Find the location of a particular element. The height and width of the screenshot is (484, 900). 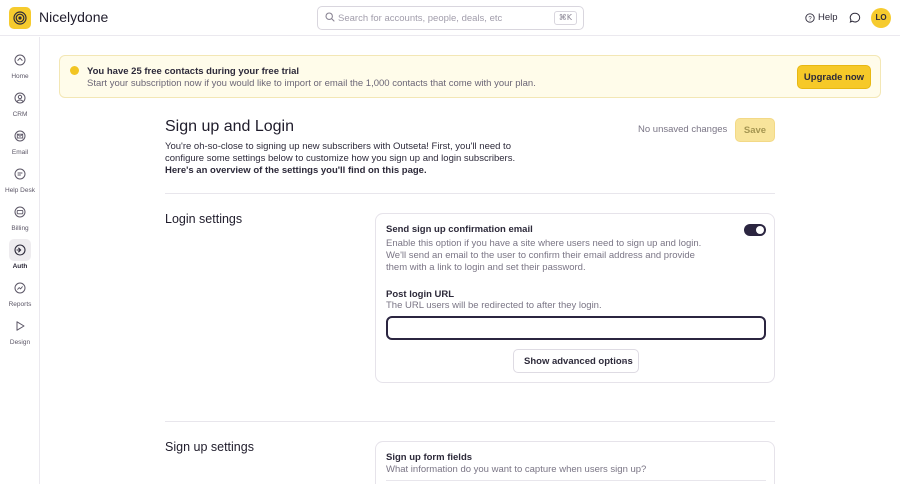

page-title: Sign up and Login is located at coordinates (229, 126).